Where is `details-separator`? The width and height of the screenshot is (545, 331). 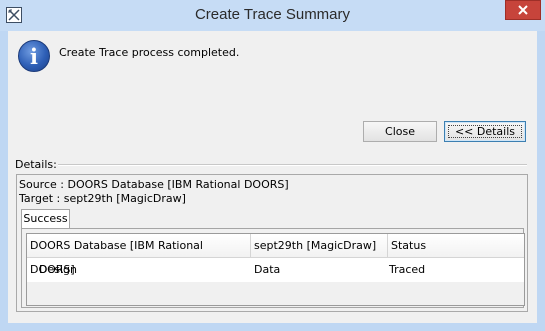 details-separator is located at coordinates (292, 165).